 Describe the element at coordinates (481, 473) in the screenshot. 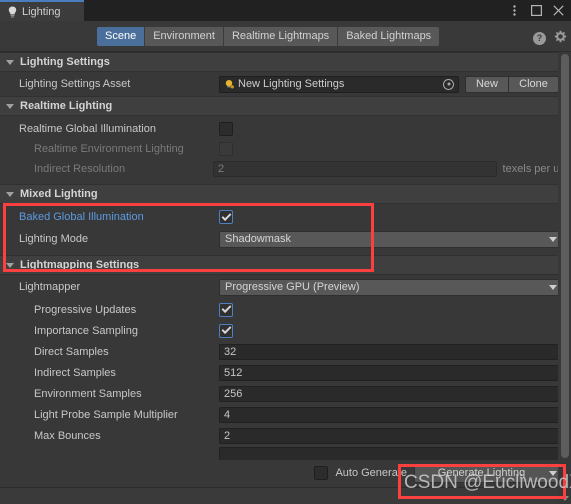

I see `generate-lighting-label: Generate Lighting` at that location.